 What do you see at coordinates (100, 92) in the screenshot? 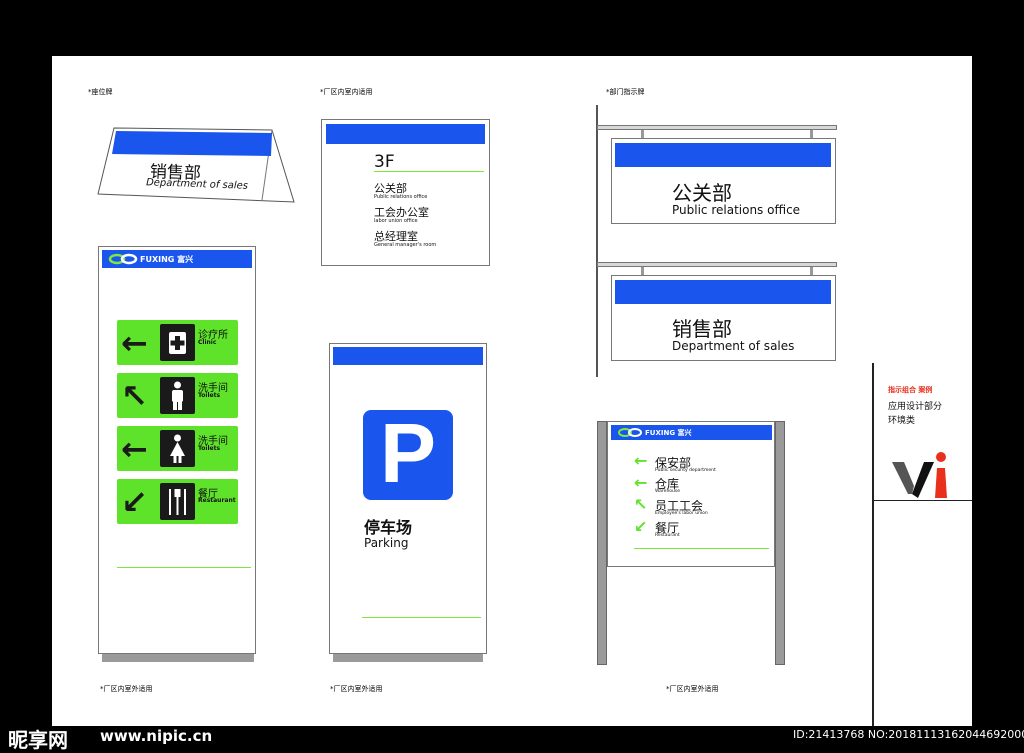
I see `section-label-desk: *座位牌` at bounding box center [100, 92].